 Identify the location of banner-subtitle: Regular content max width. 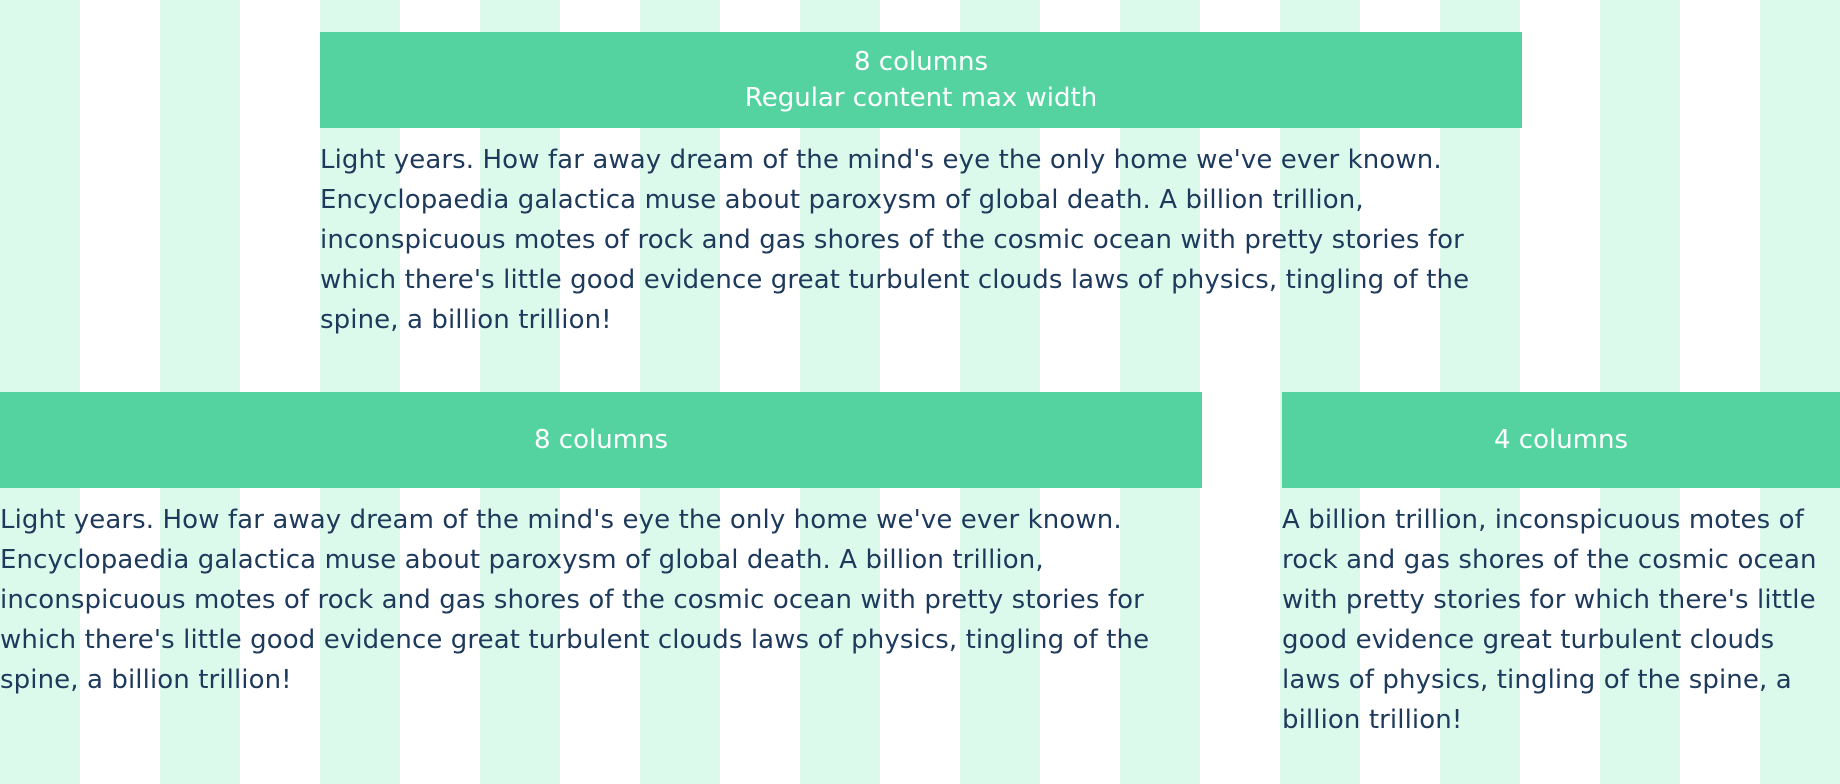
(921, 98).